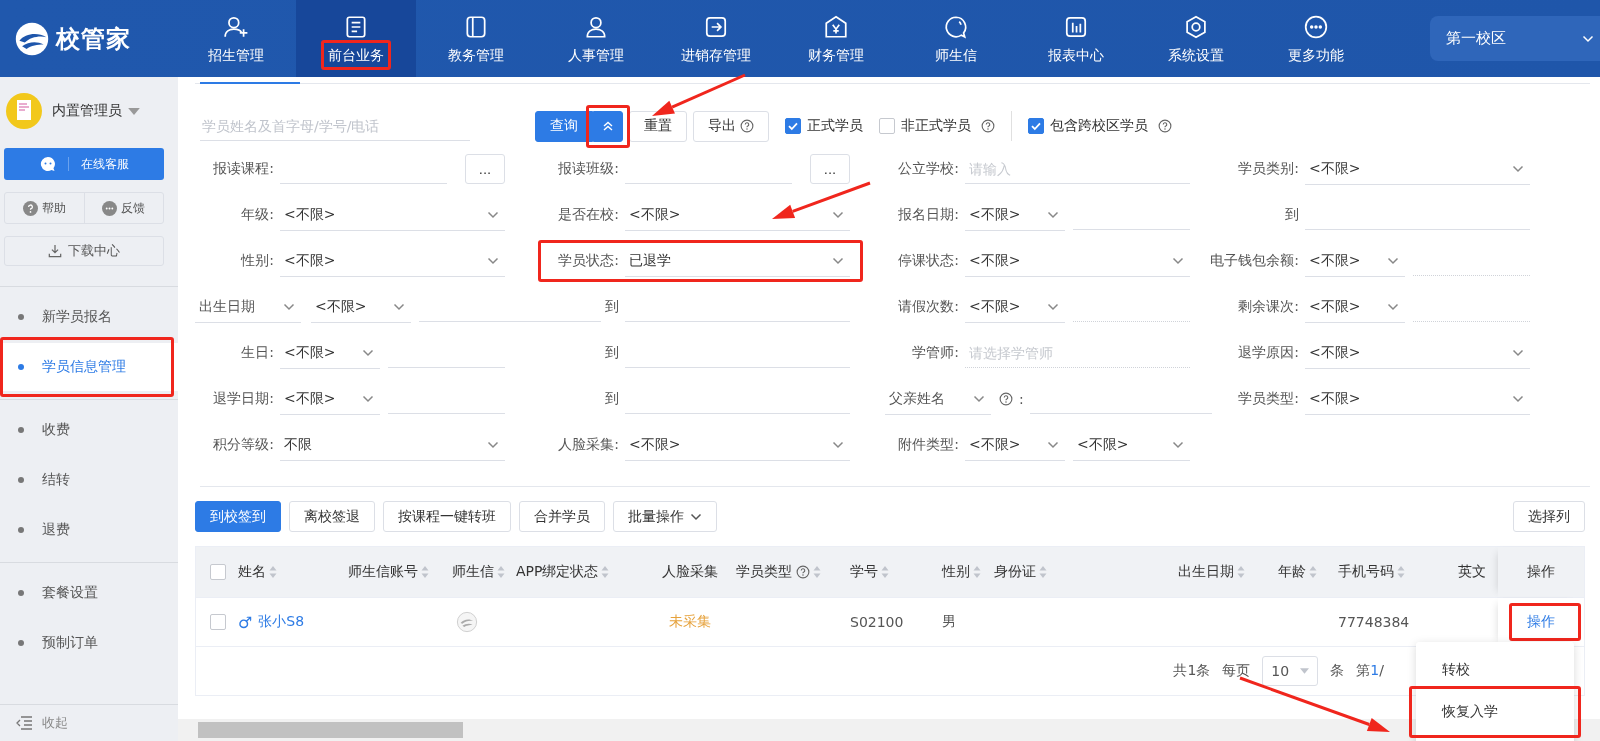 The width and height of the screenshot is (1600, 741). What do you see at coordinates (89, 367) in the screenshot?
I see `sidebar-item: 学员信息管理` at bounding box center [89, 367].